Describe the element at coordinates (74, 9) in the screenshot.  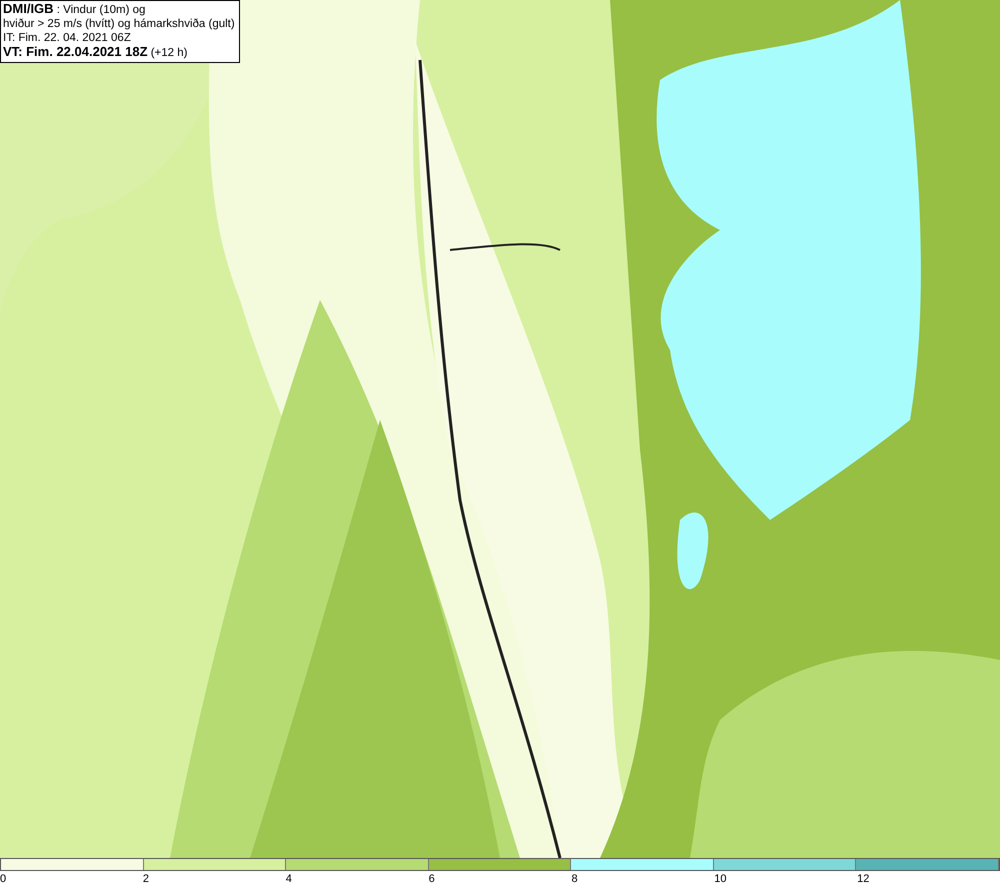
I see `info-text: DMI/IGB : Vindur (10m) og` at that location.